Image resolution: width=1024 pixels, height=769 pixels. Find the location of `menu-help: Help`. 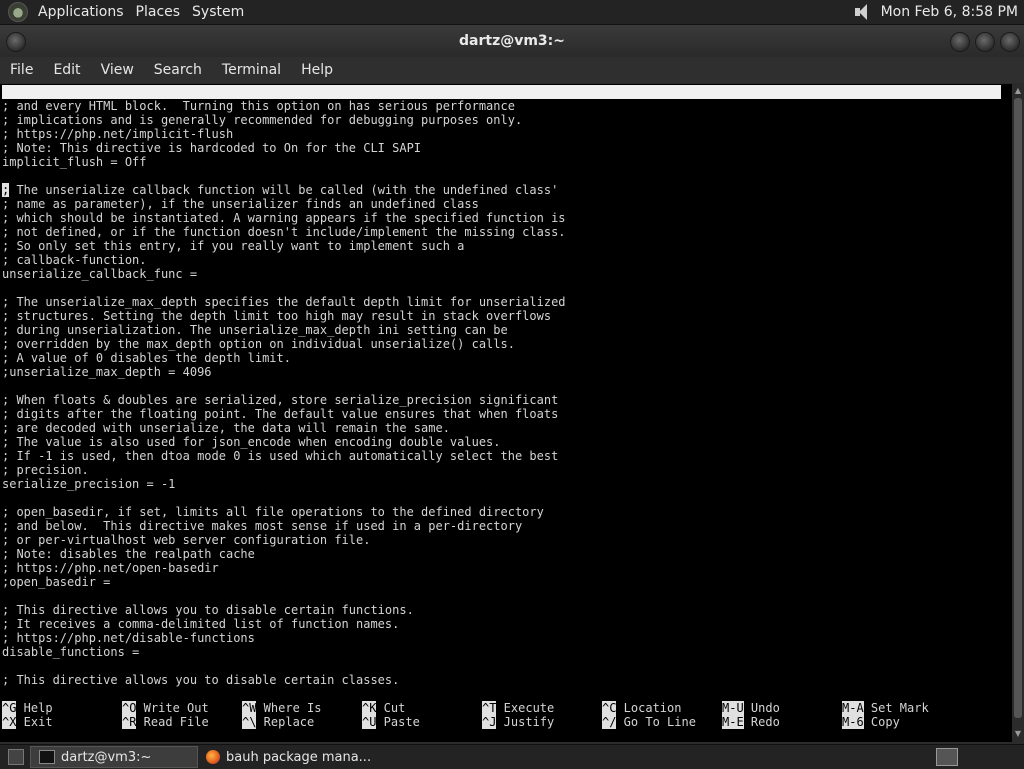

menu-help: Help is located at coordinates (317, 70).